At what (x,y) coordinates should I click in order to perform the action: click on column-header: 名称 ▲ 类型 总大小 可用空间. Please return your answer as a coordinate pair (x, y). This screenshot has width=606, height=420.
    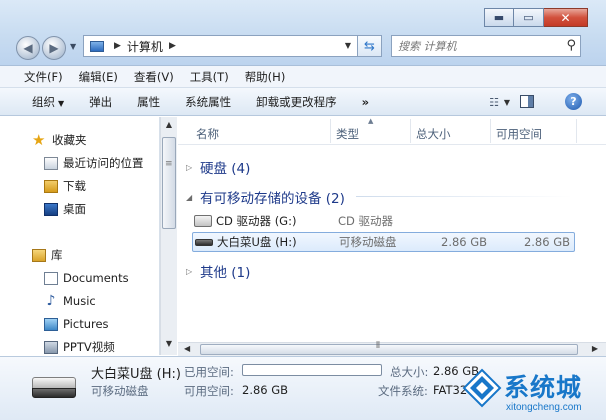
    Looking at the image, I should click on (392, 131).